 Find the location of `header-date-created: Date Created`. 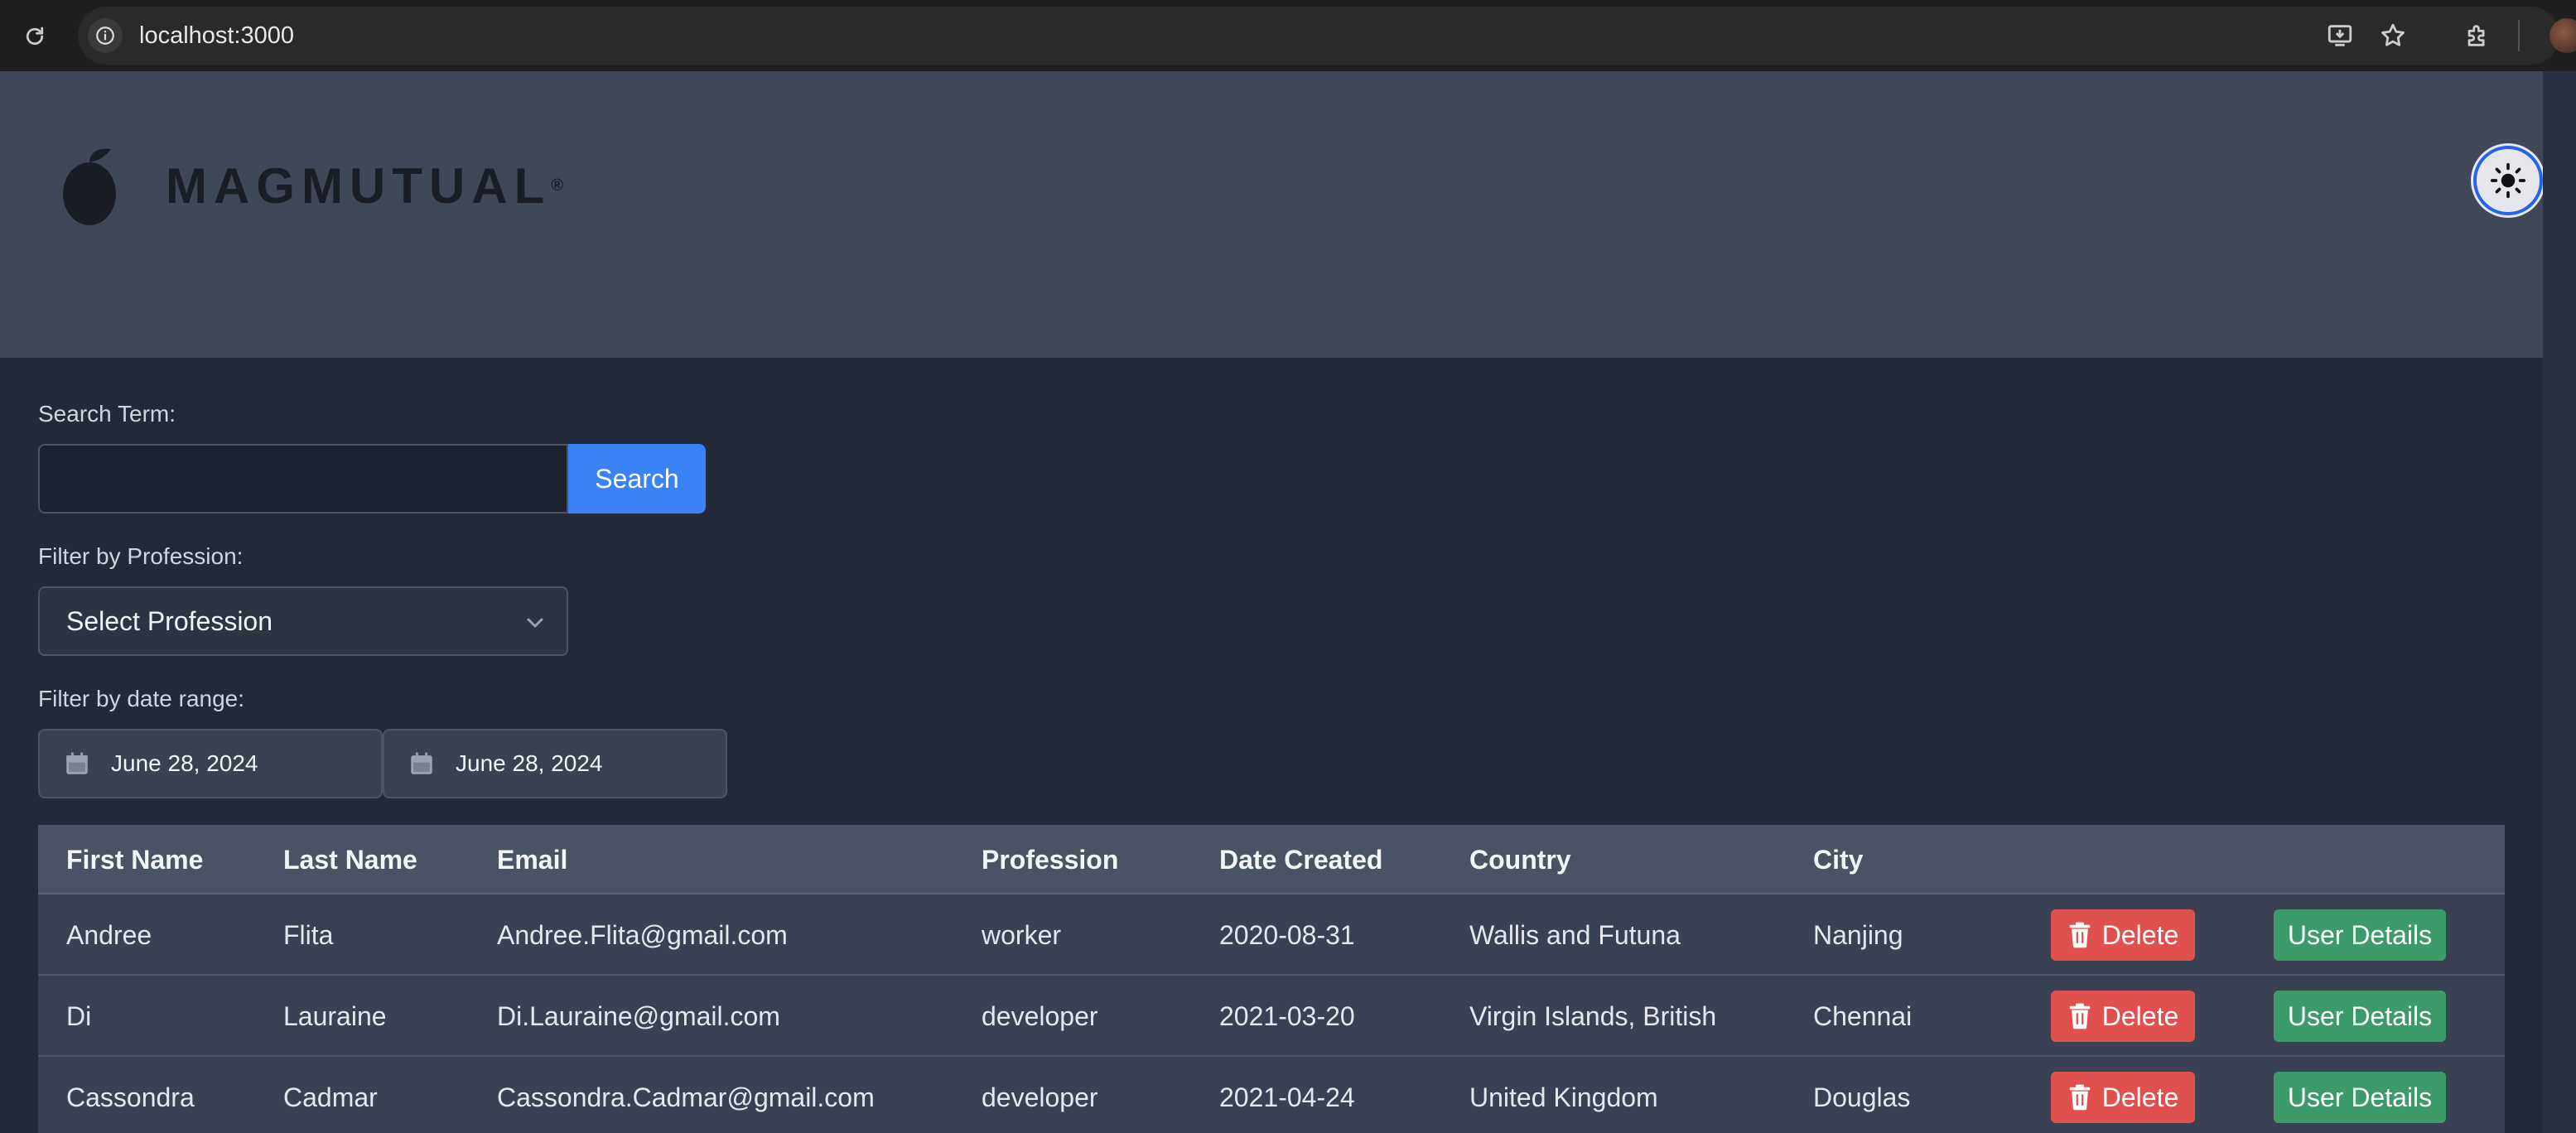

header-date-created: Date Created is located at coordinates (1300, 860).